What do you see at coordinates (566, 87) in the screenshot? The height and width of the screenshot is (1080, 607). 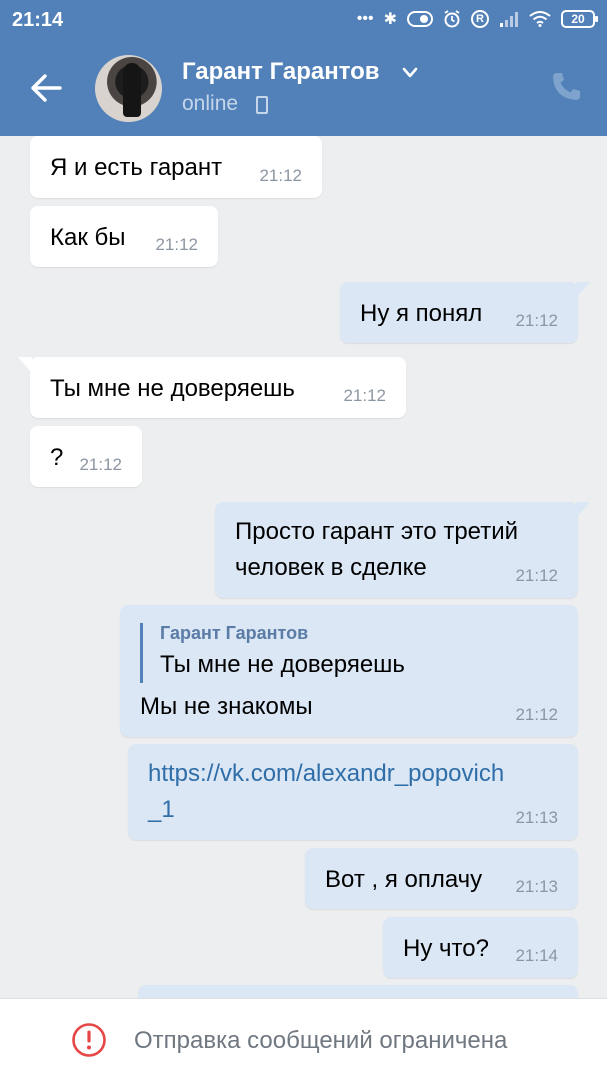 I see `phone-call-icon` at bounding box center [566, 87].